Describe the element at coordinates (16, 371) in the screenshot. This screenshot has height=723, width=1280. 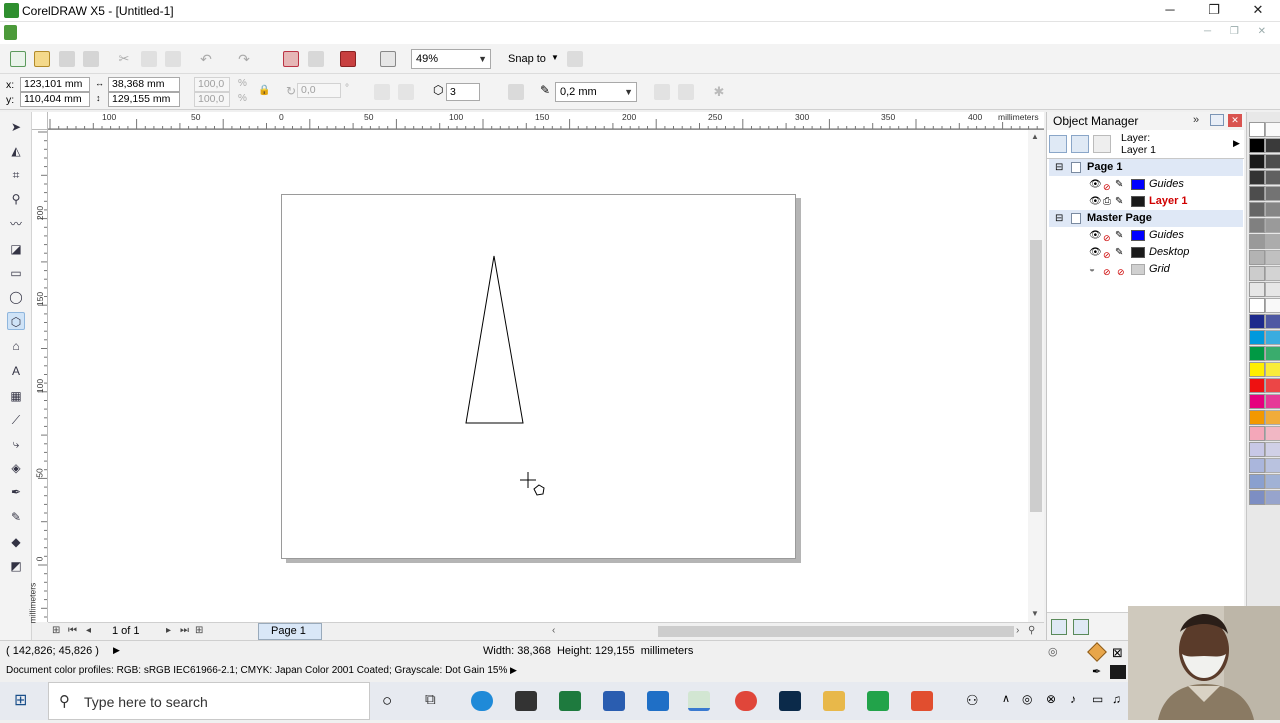
I see `text-tool-icon: A` at that location.